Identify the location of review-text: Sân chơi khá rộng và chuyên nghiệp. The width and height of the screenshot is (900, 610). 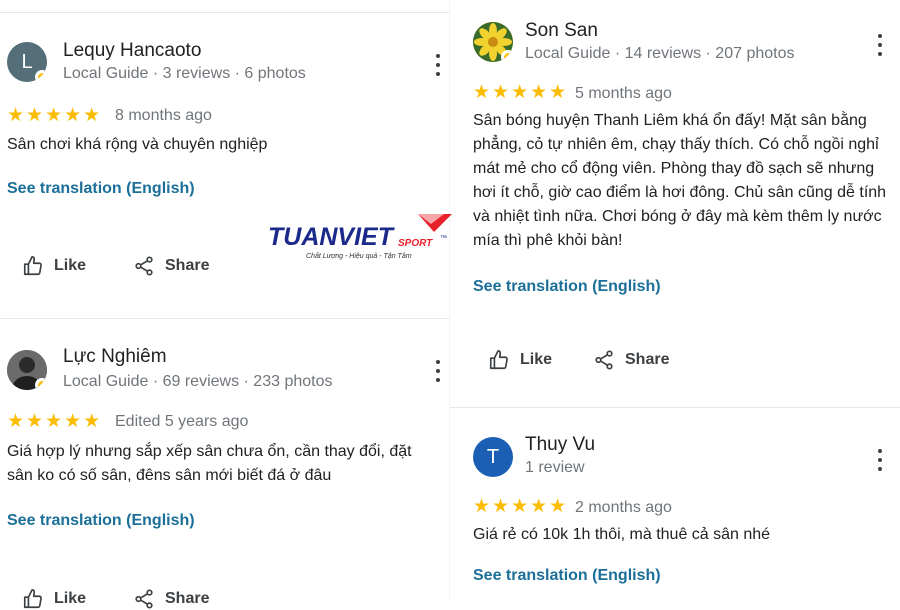
(137, 144).